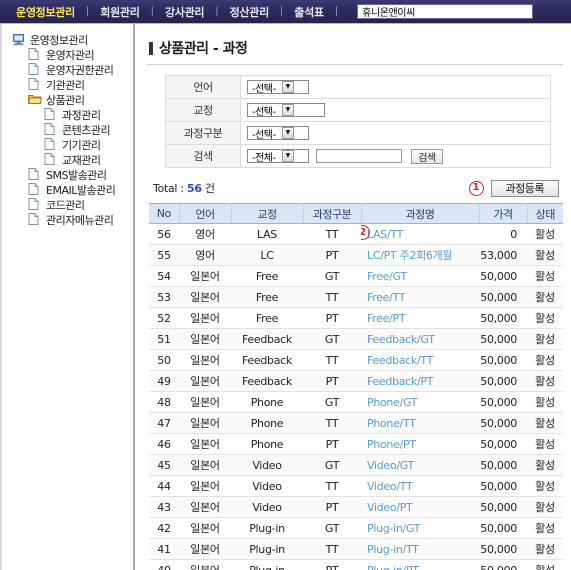  I want to click on filter-row-course-type: 과정구분 -선택- ▼, so click(358, 133).